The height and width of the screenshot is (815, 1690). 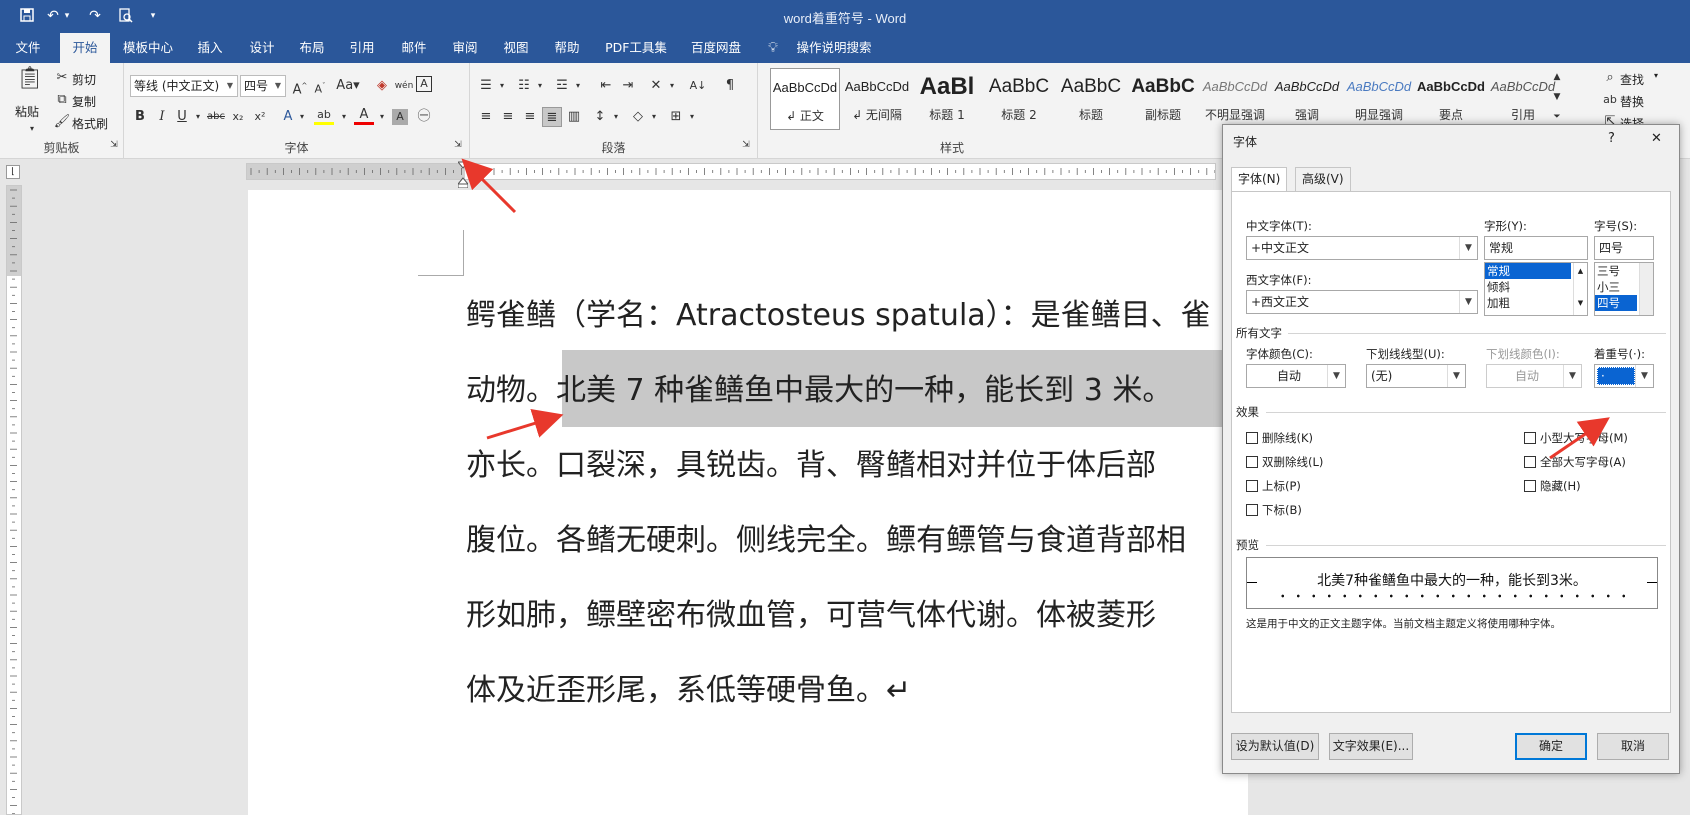 What do you see at coordinates (1523, 99) in the screenshot?
I see `style-quote: AaBbCcDd 引用` at bounding box center [1523, 99].